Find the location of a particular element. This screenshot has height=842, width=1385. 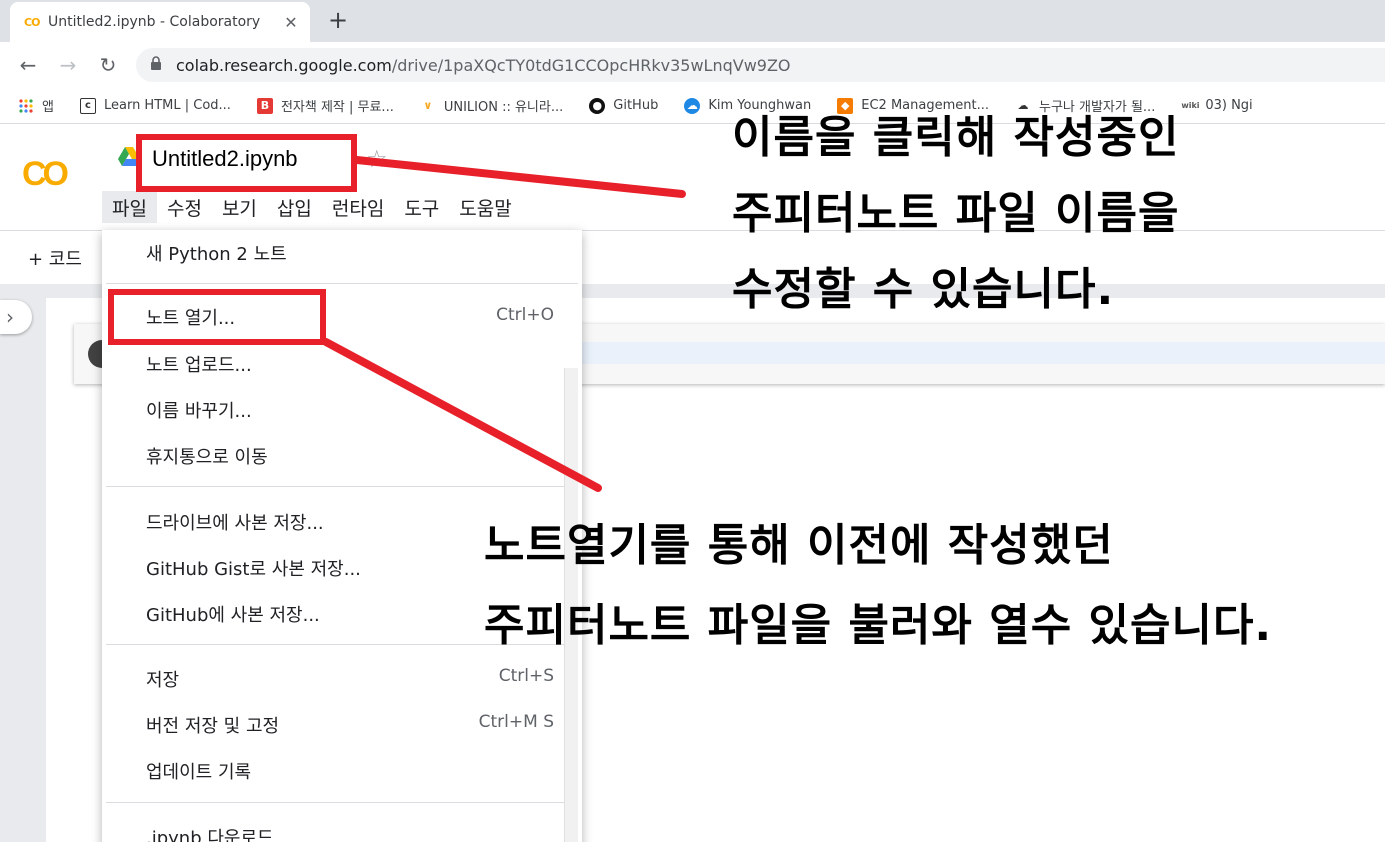

url-host: colab.research.google.com is located at coordinates (284, 65).